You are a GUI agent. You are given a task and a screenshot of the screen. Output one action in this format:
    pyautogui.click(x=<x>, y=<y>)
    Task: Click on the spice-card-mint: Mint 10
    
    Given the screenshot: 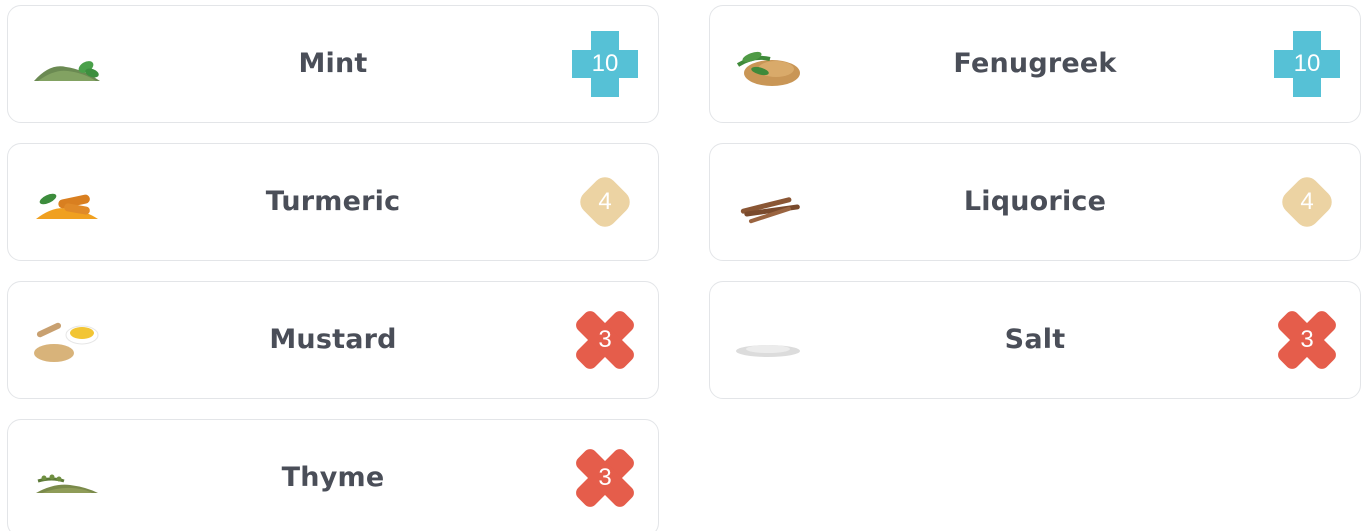 What is the action you would take?
    pyautogui.click(x=333, y=64)
    